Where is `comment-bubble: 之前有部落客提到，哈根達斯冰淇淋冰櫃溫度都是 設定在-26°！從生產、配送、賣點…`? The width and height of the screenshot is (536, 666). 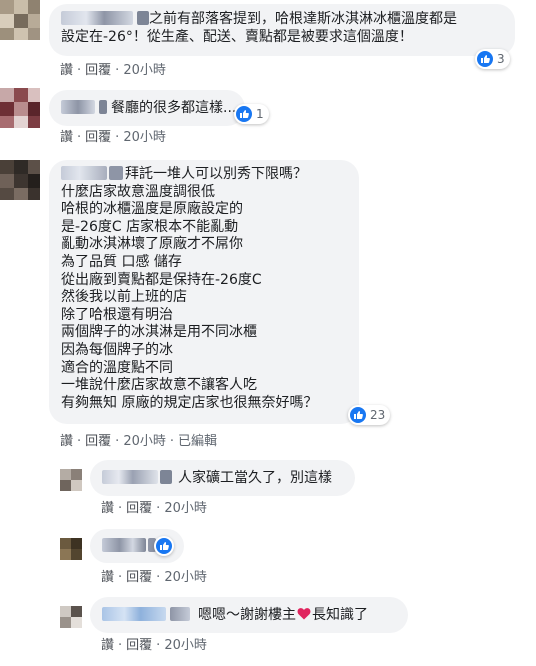
comment-bubble: 之前有部落客提到，哈根達斯冰淇淋冰櫃溫度都是 設定在-26°！從生產、配送、賣點… is located at coordinates (282, 30).